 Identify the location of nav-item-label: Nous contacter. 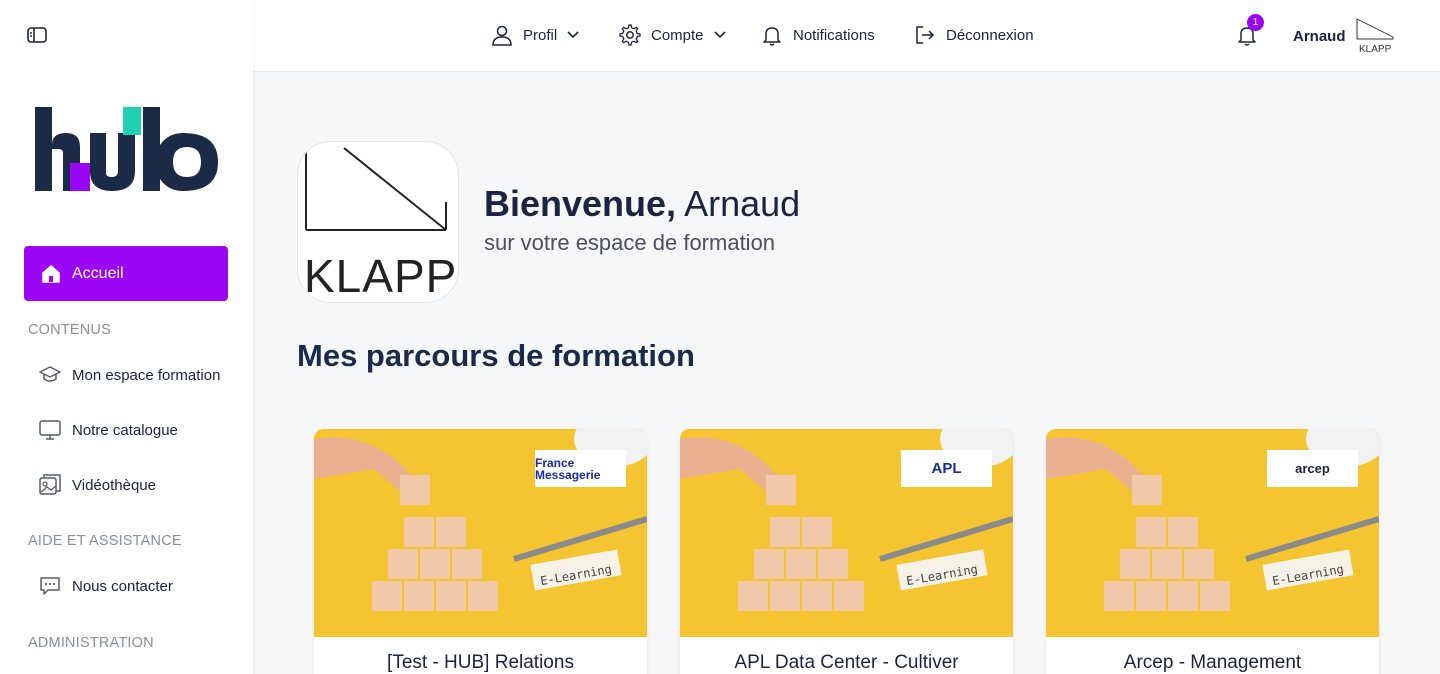
(122, 586).